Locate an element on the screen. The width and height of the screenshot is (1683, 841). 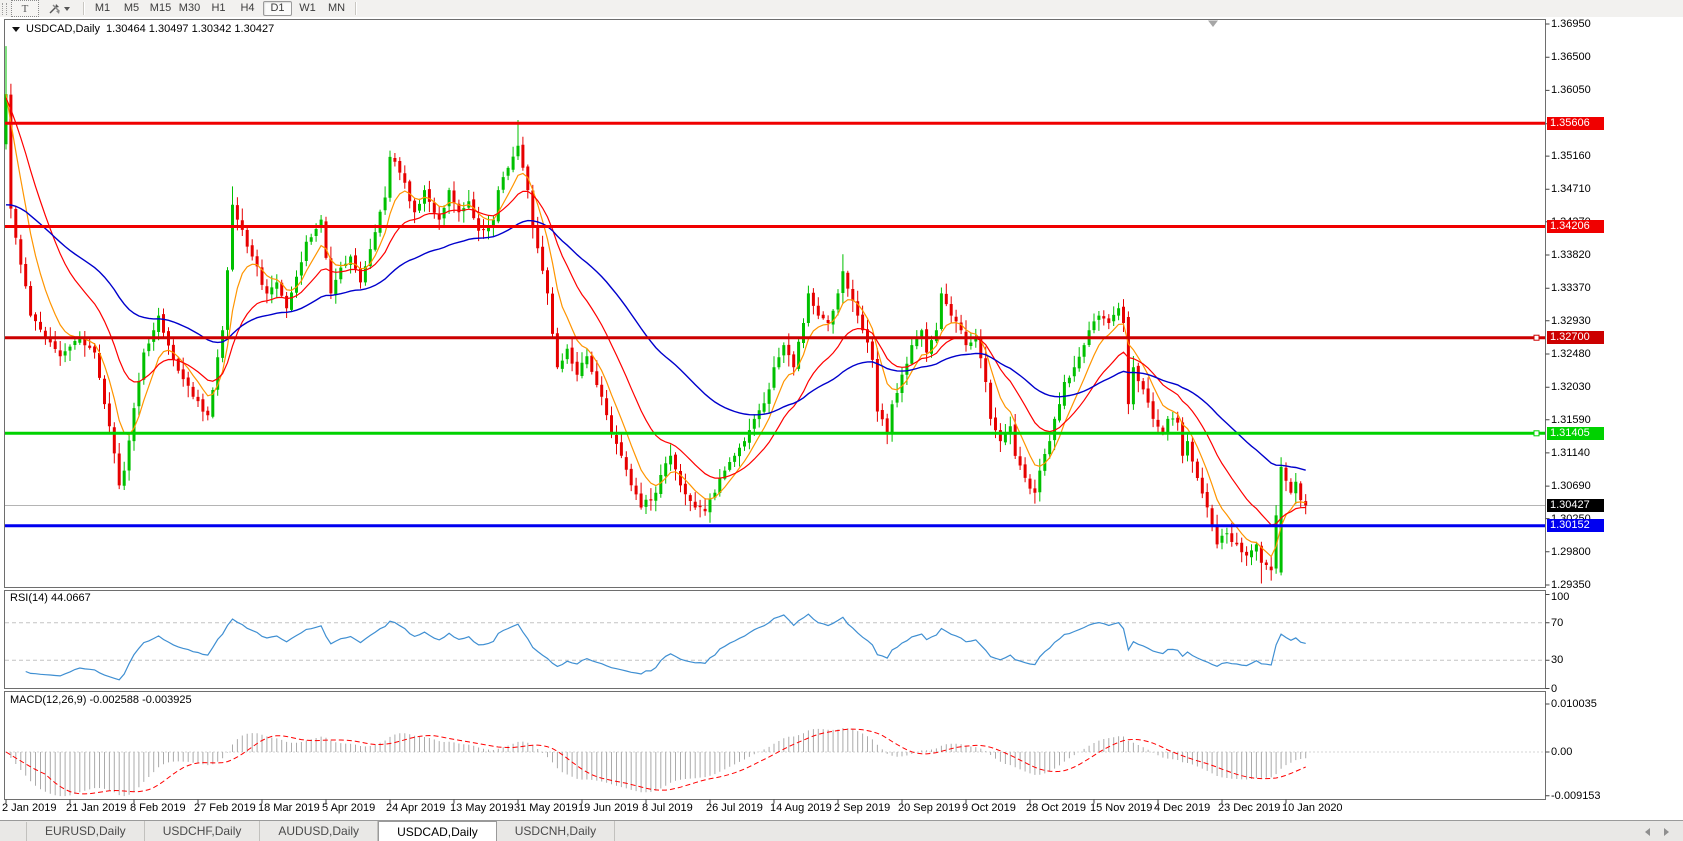
level-price-tag: 1.31405 is located at coordinates (1575, 433).